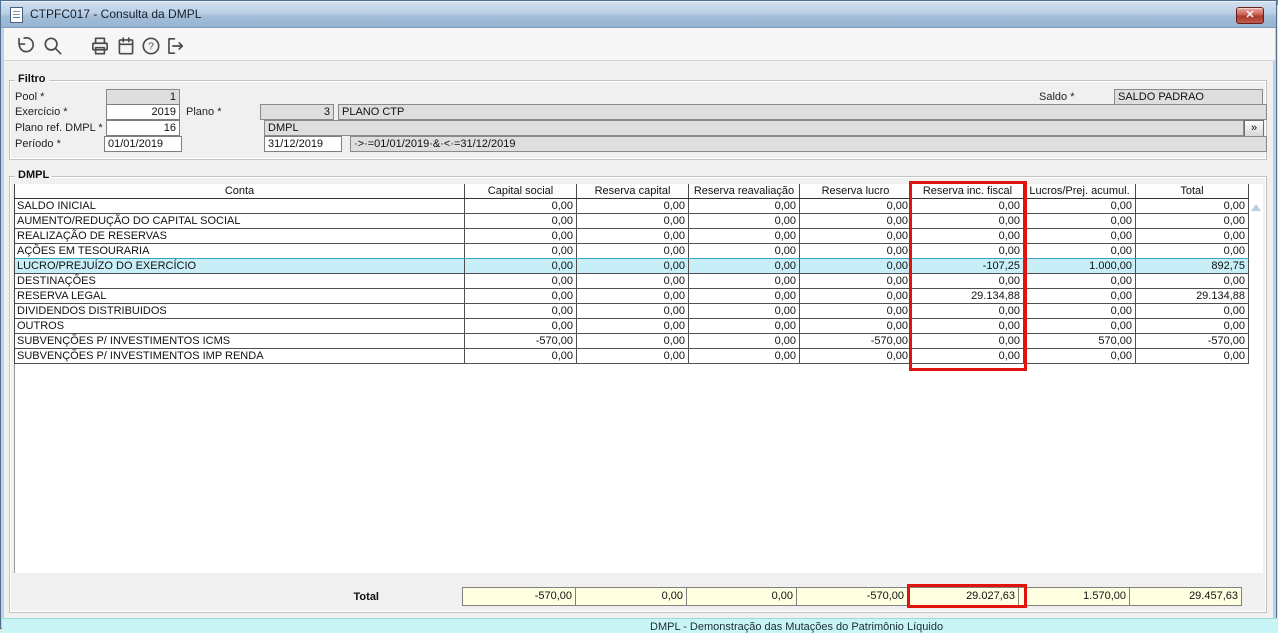 The width and height of the screenshot is (1278, 633). What do you see at coordinates (30, 97) in the screenshot?
I see `pool-label: Pool *` at bounding box center [30, 97].